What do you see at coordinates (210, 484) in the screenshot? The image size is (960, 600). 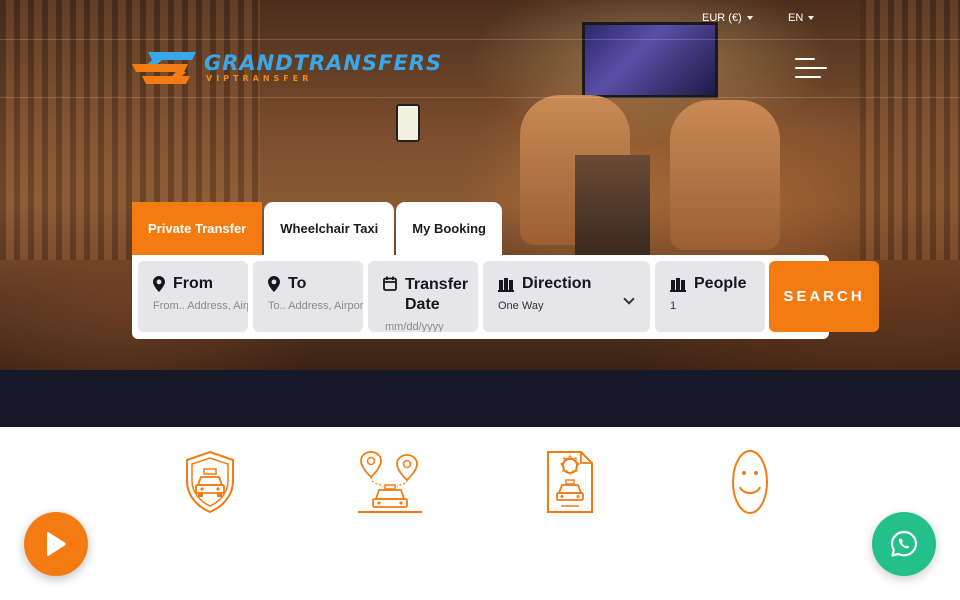 I see `shield-taxi-icon` at bounding box center [210, 484].